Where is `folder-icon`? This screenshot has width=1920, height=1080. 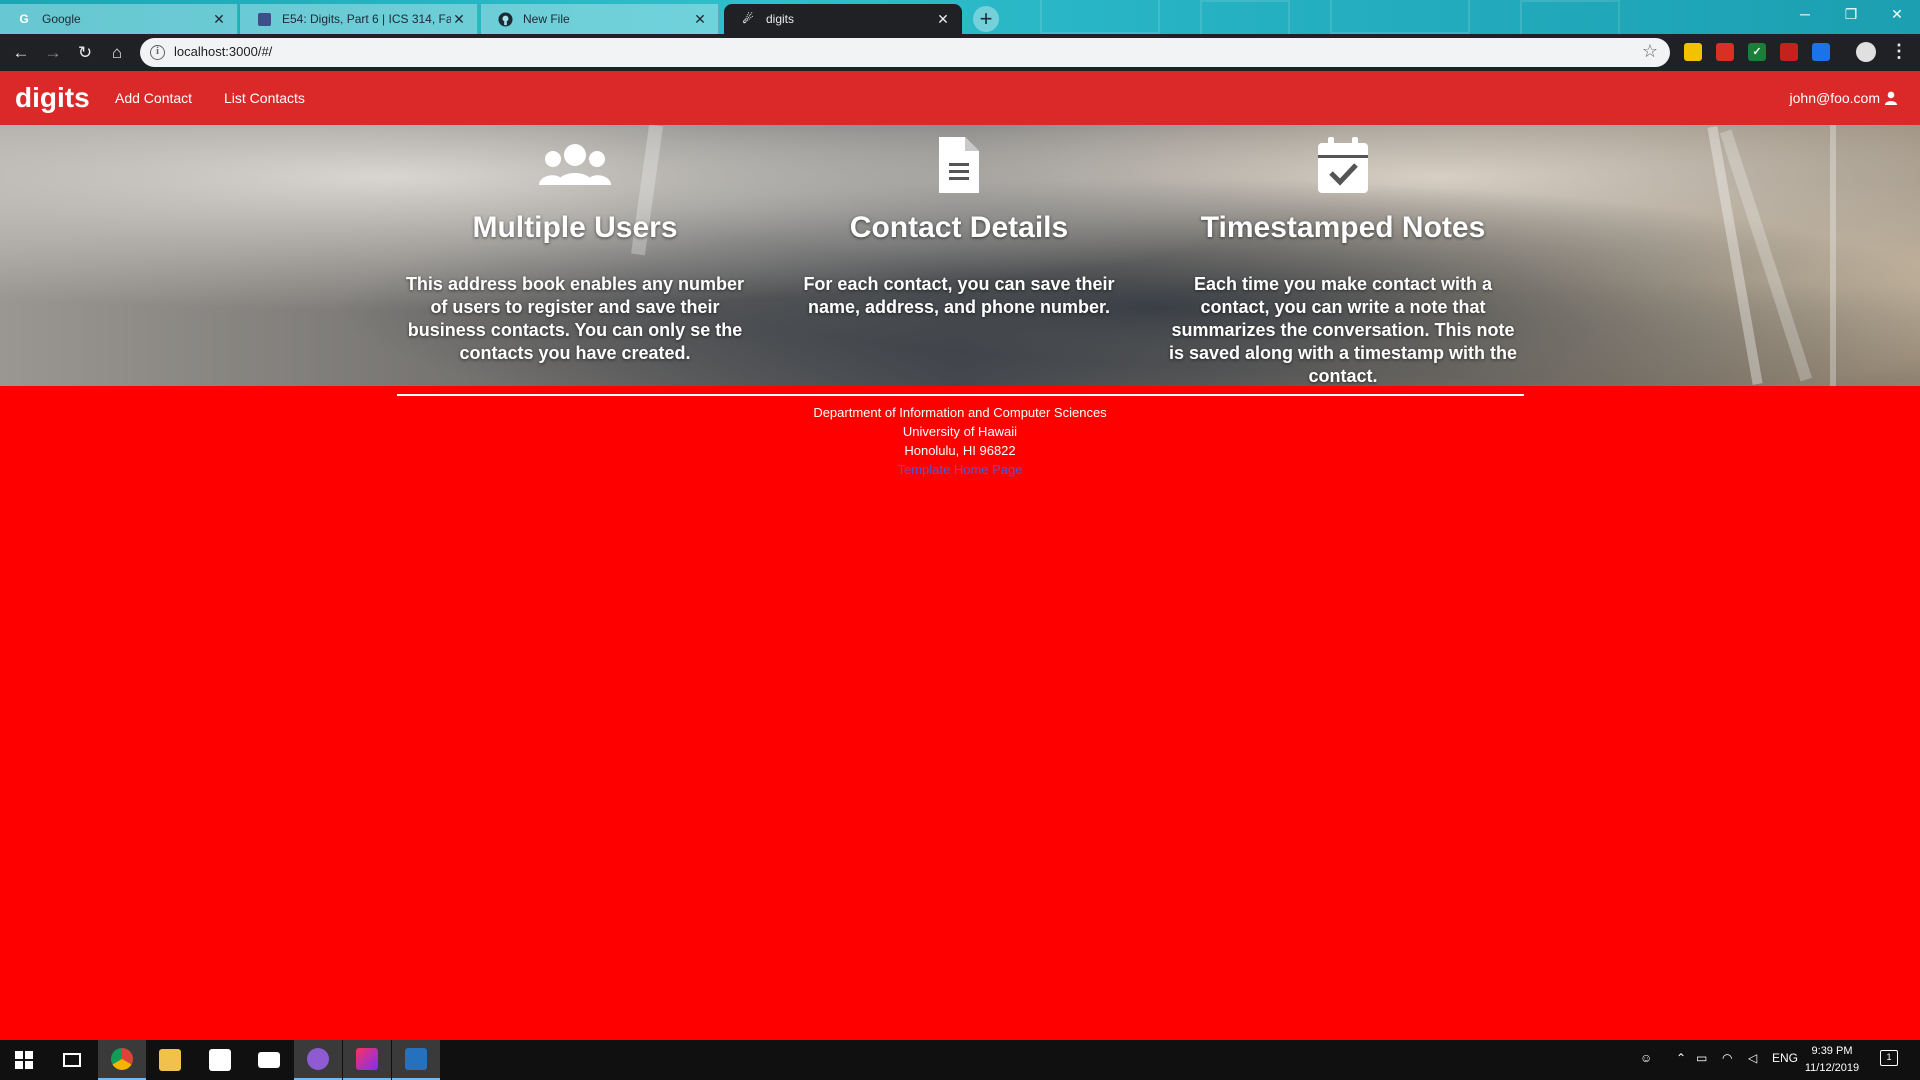
folder-icon is located at coordinates (170, 1060).